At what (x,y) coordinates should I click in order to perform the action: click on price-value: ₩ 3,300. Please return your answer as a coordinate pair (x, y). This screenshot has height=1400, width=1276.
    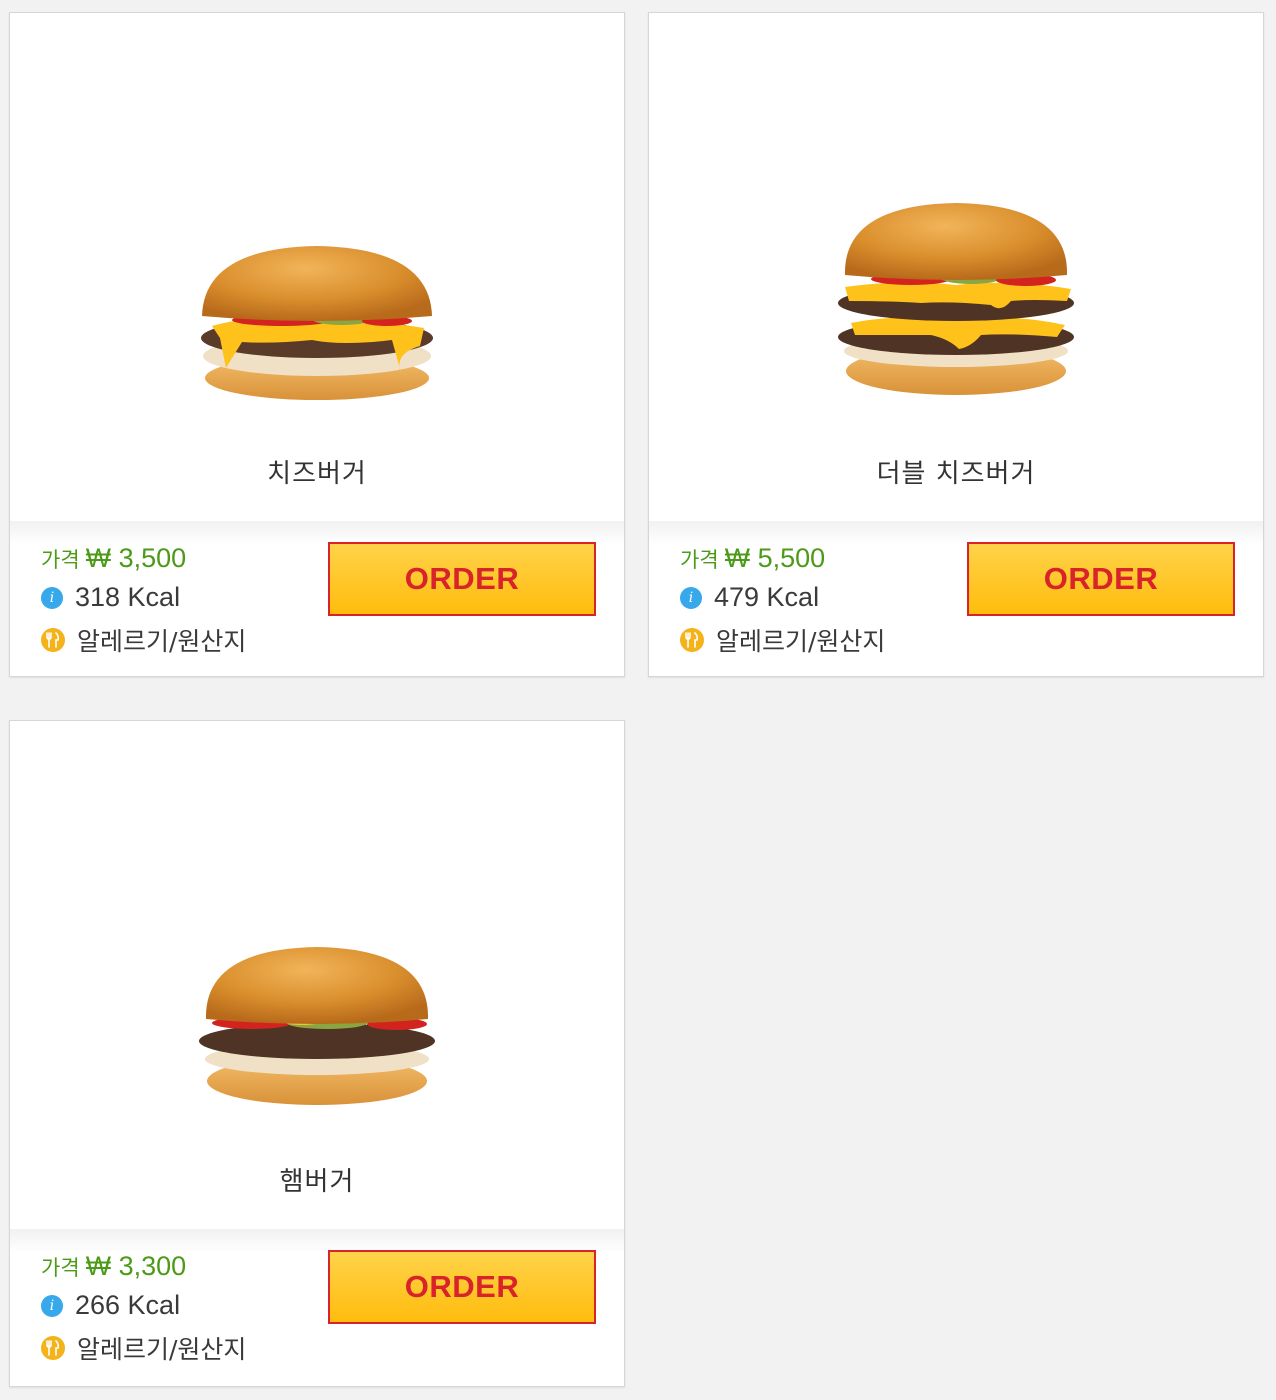
    Looking at the image, I should click on (136, 1266).